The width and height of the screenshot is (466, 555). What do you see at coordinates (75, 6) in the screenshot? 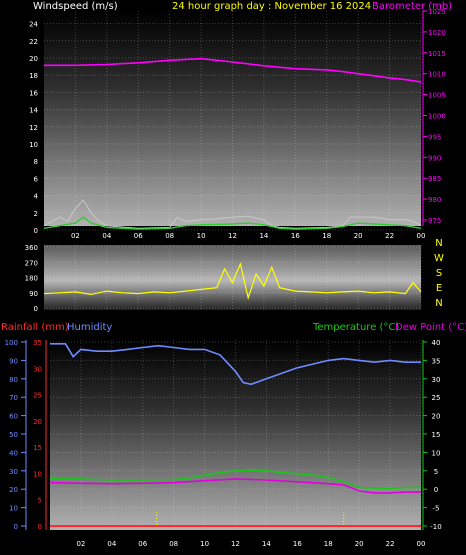
I see `windspeed-axis-title: Windspeed (m/s)` at bounding box center [75, 6].